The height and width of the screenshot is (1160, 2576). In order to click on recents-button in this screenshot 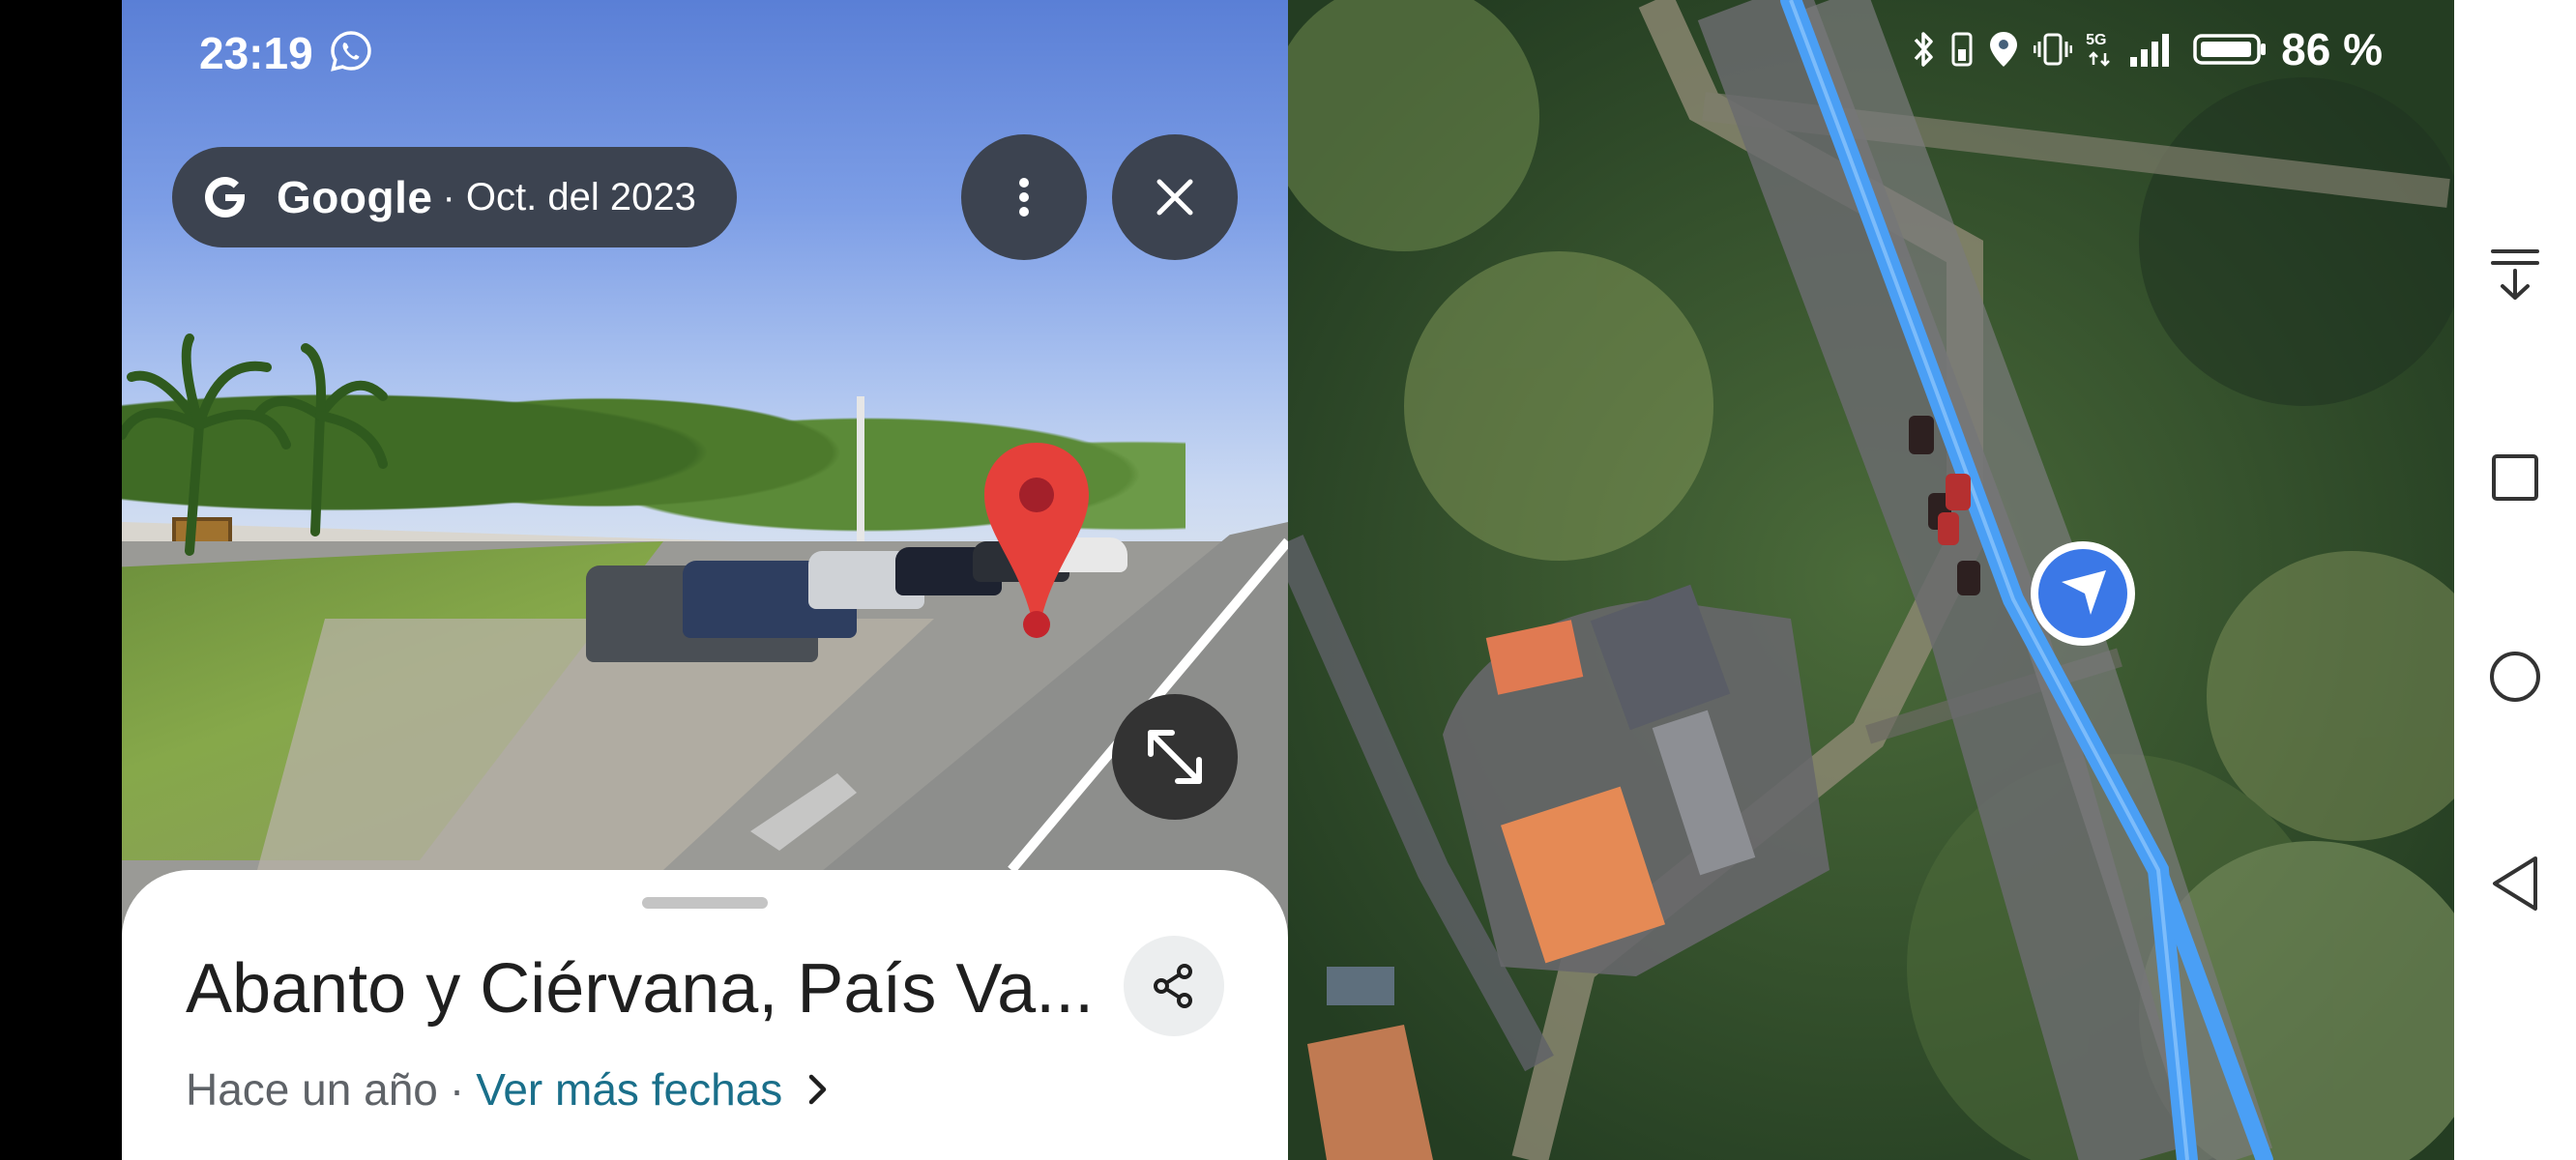, I will do `click(2515, 478)`.